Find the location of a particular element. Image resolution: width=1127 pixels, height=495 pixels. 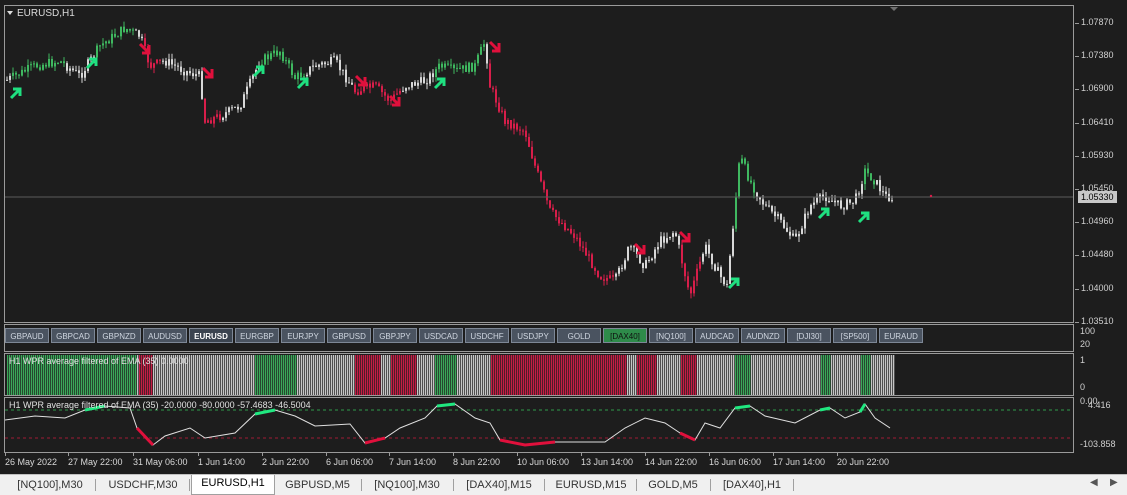

chart-tab: EURUSD,M15 is located at coordinates (591, 485).